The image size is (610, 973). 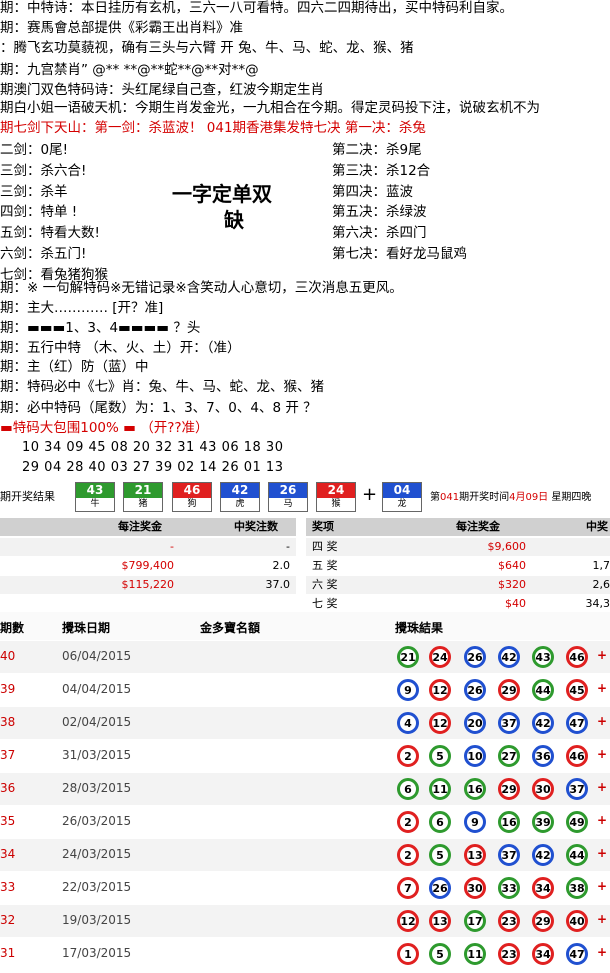 I want to click on draw-ball: 43 牛, so click(x=95, y=497).